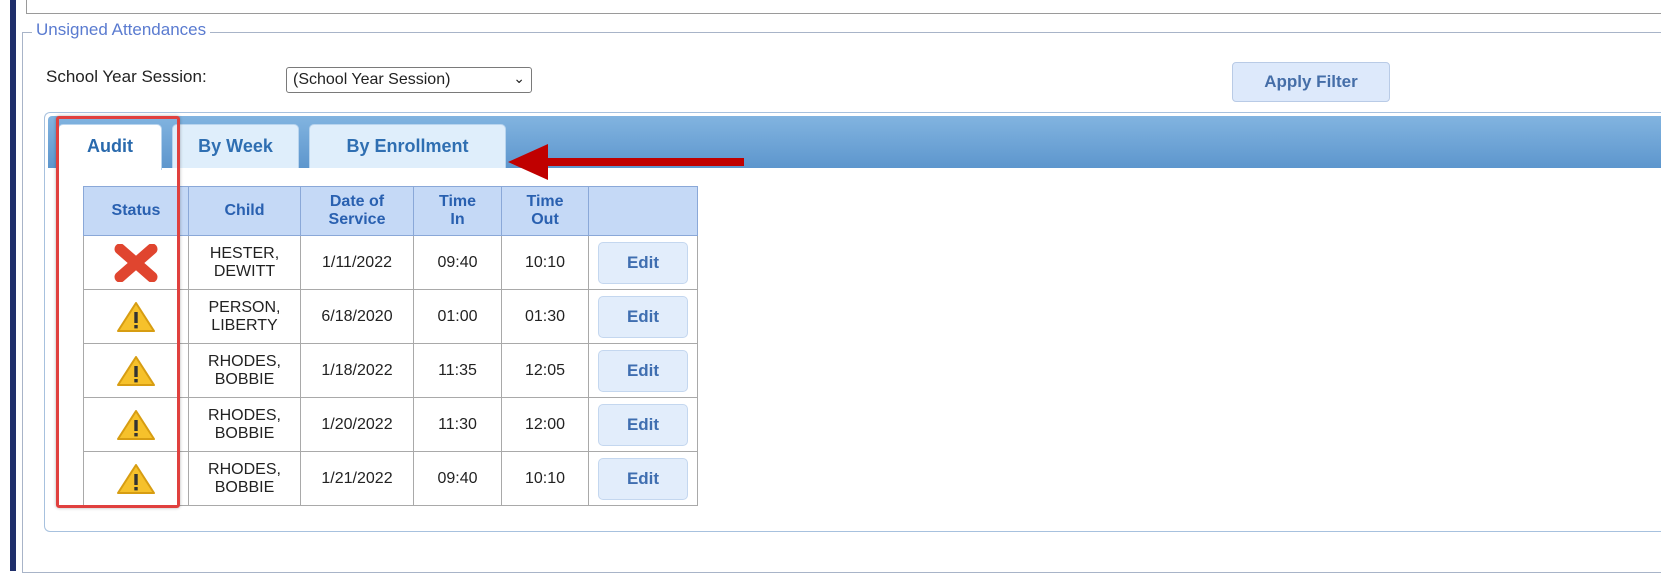 This screenshot has width=1661, height=573. I want to click on header-out-line2: Out, so click(545, 219).